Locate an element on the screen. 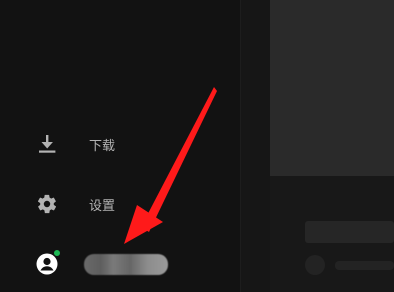 This screenshot has height=292, width=394. sidebar-item-download: 下载 is located at coordinates (120, 144).